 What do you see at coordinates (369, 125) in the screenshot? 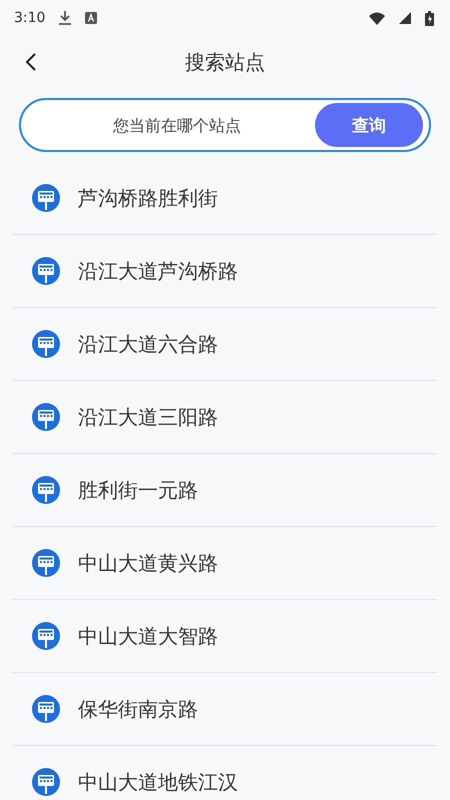
I see `query-button: 查询` at bounding box center [369, 125].